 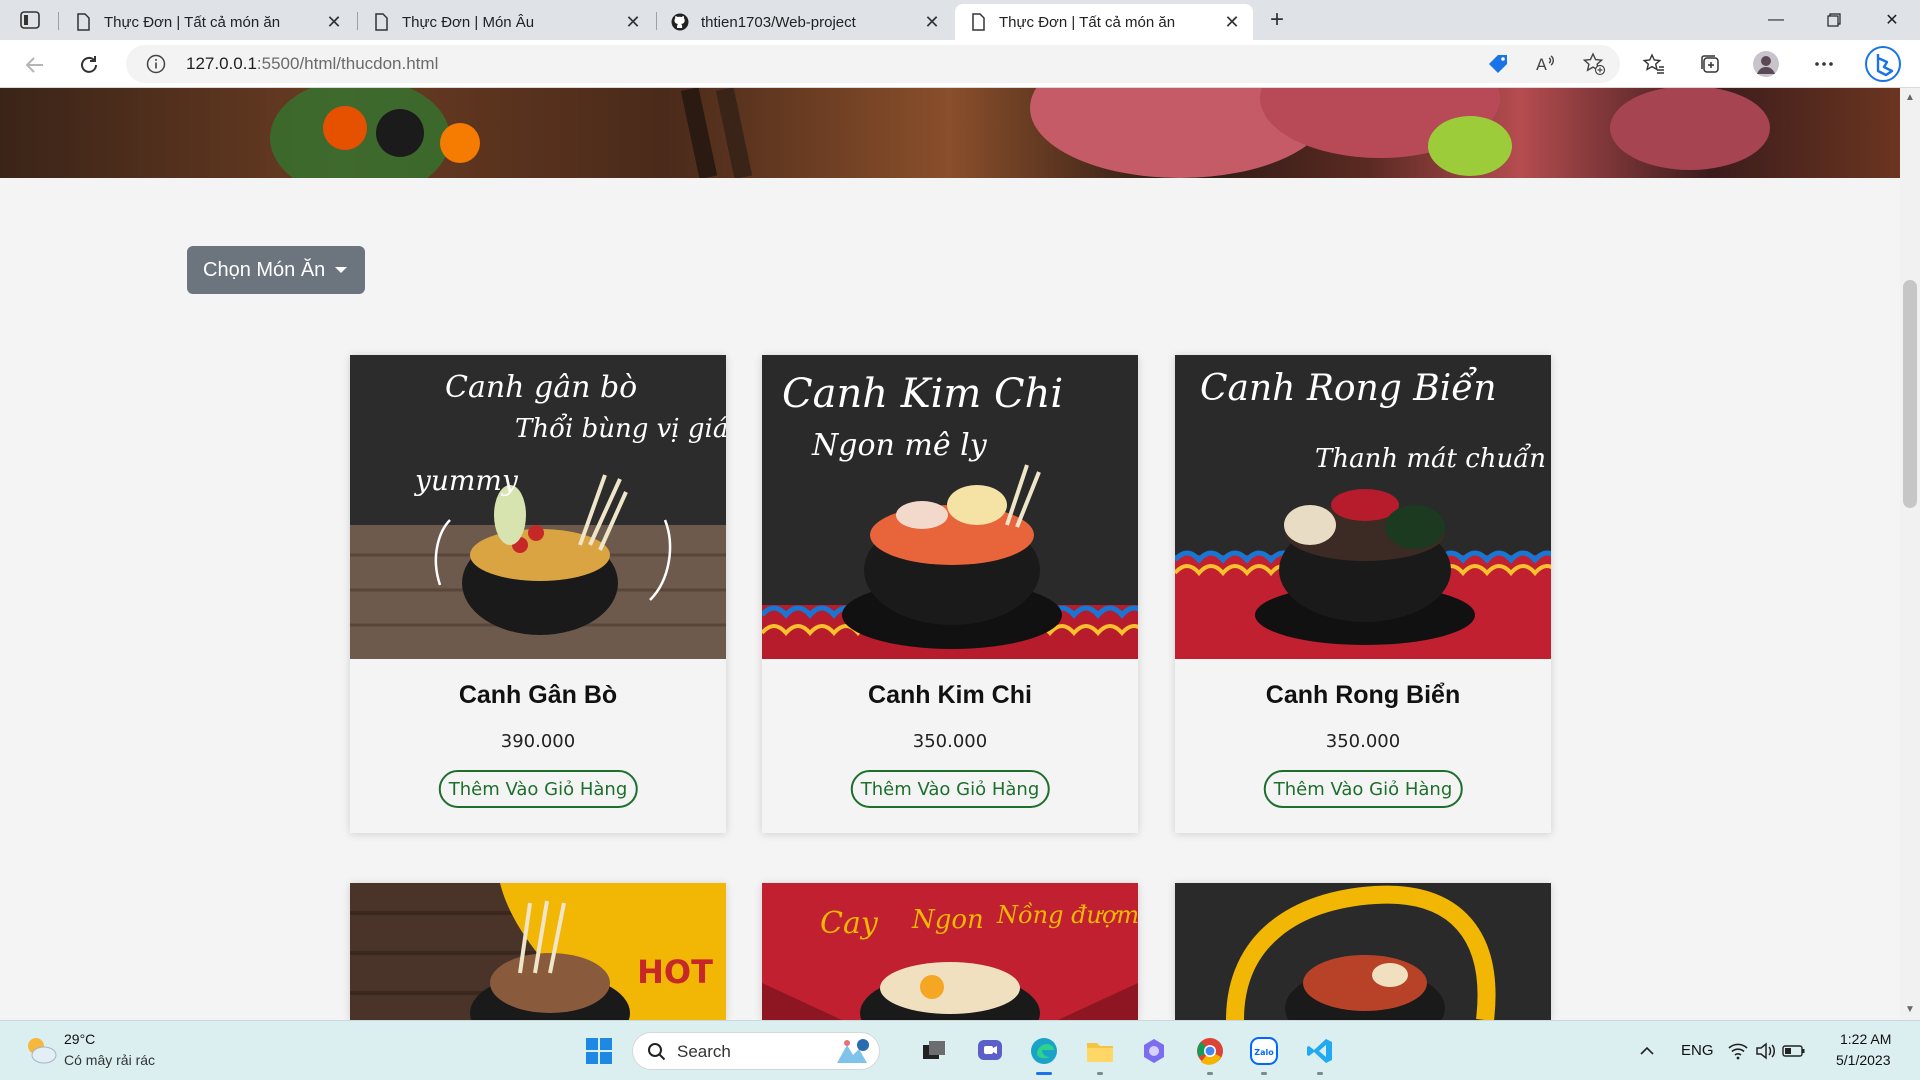 I want to click on language-indicator: ENG, so click(x=1697, y=1050).